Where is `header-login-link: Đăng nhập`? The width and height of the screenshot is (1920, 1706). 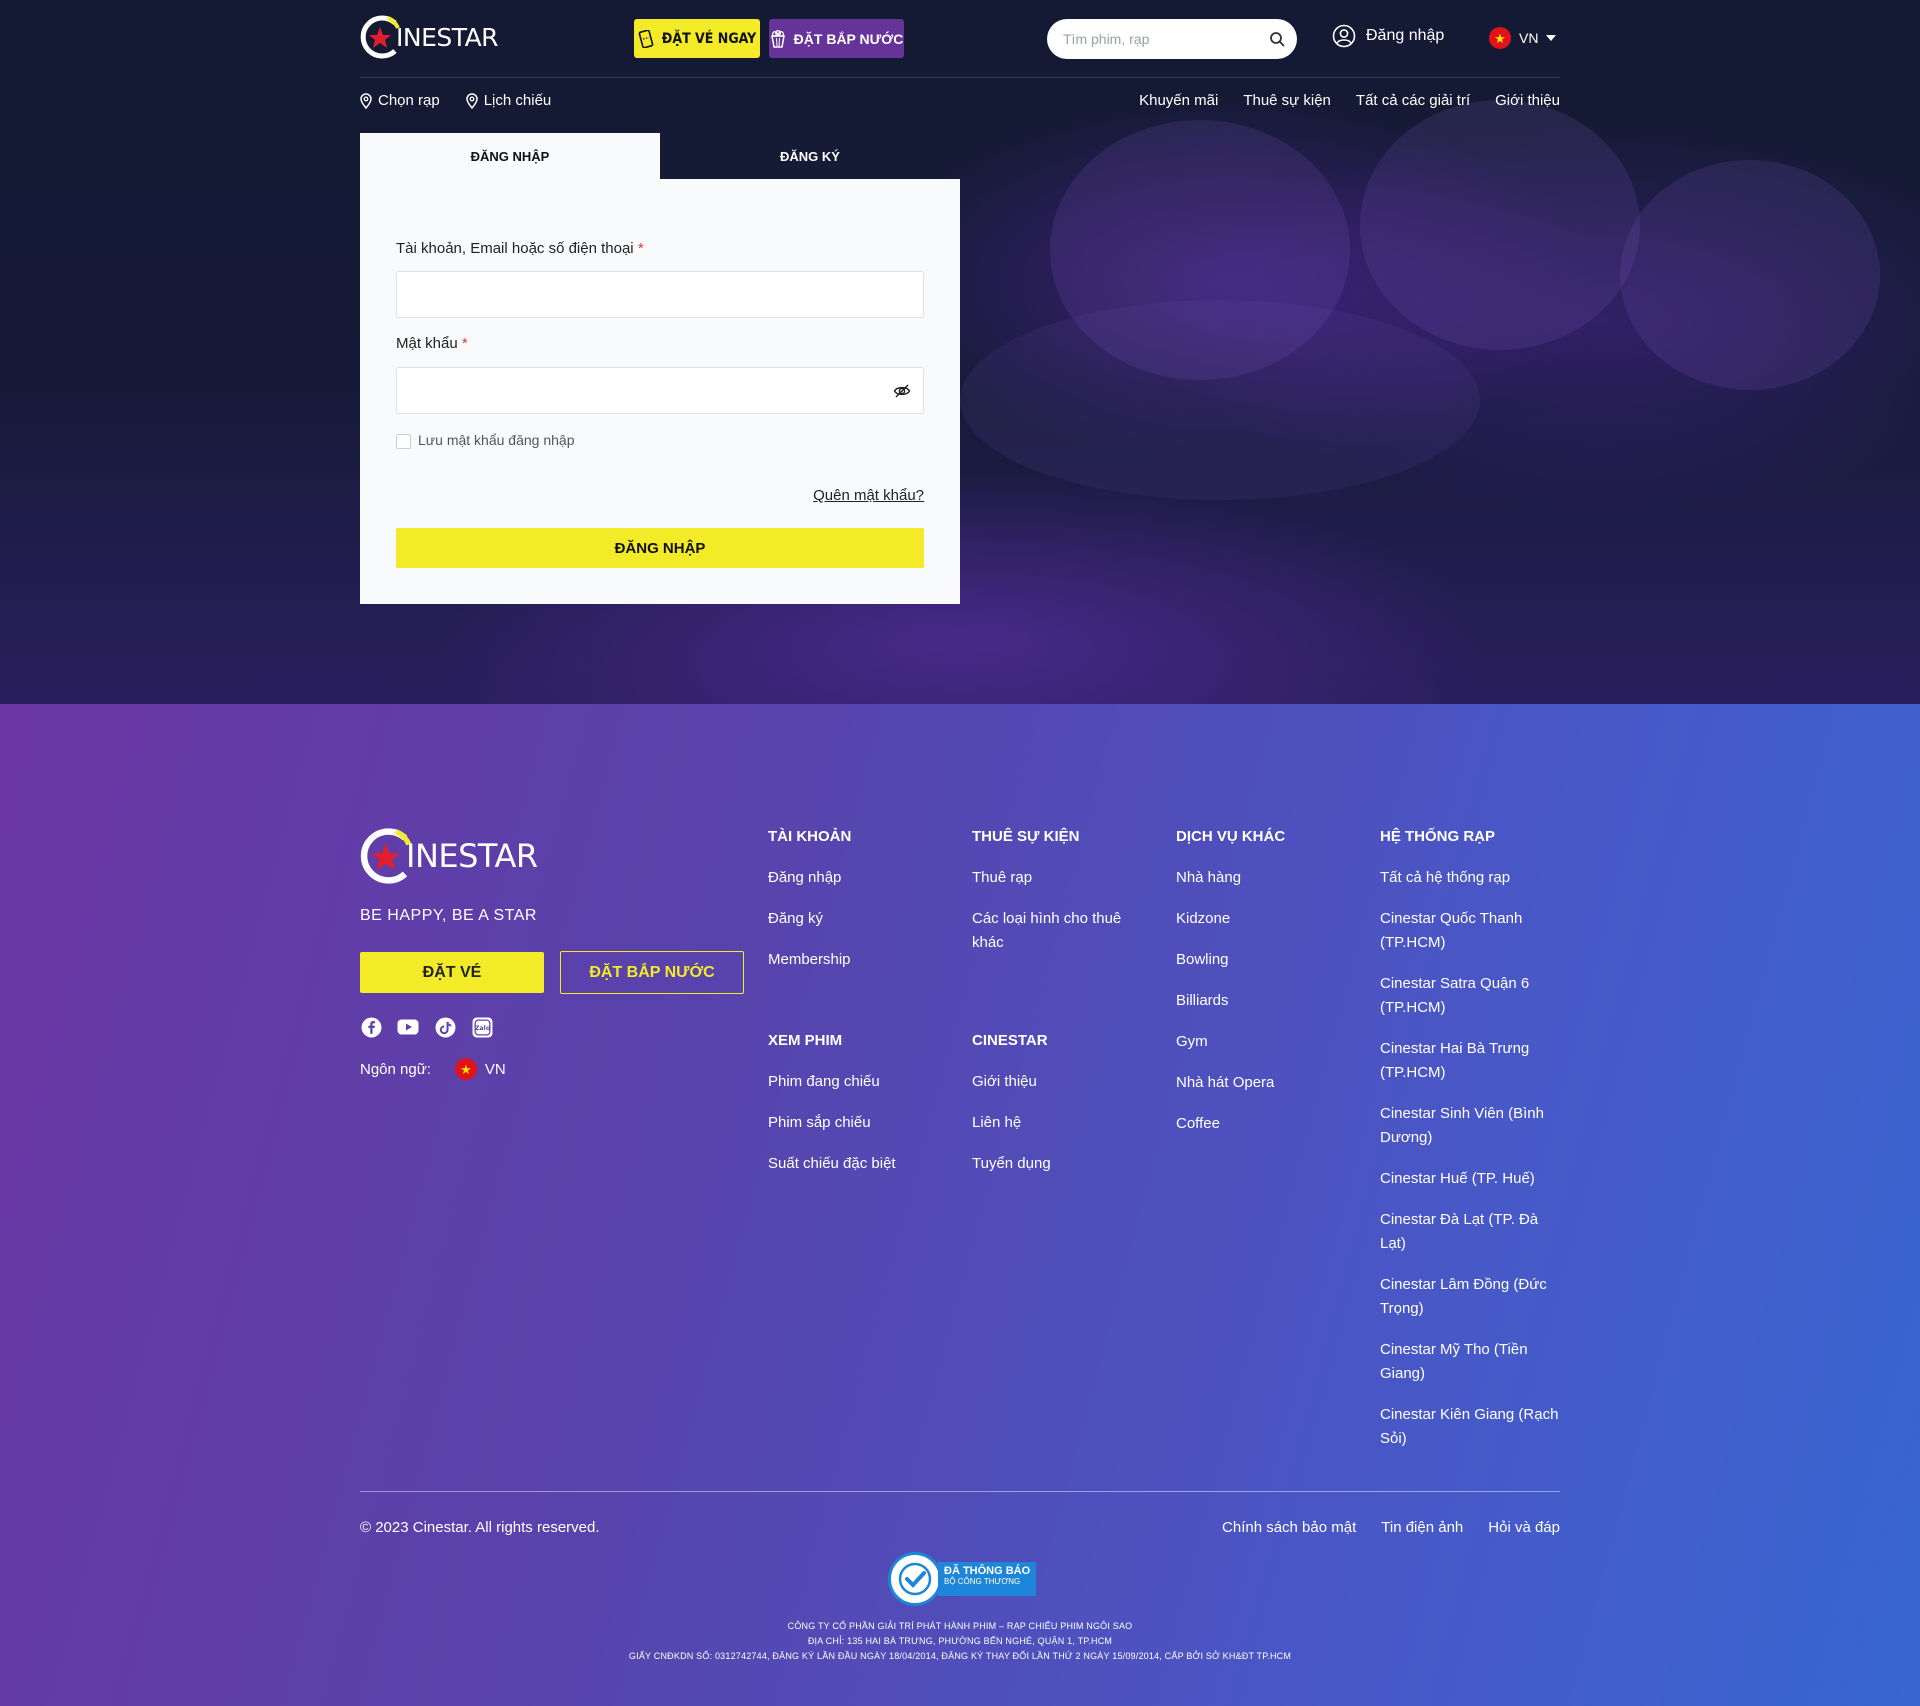
header-login-link: Đăng nhập is located at coordinates (1388, 36).